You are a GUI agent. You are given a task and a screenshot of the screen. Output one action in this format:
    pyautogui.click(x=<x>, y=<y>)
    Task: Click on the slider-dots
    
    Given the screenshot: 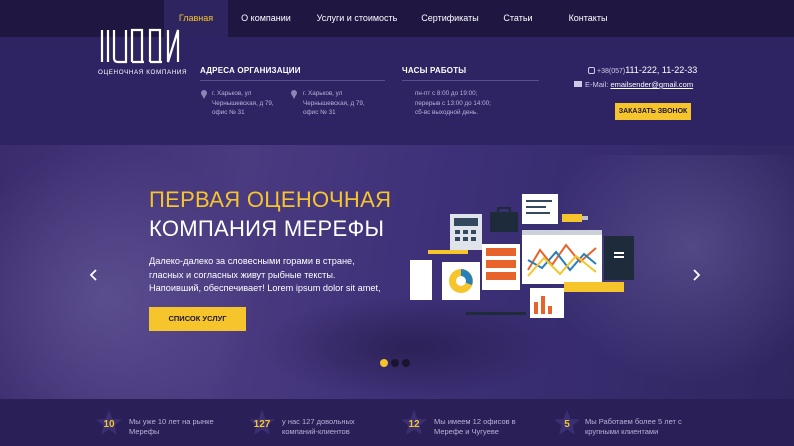 What is the action you would take?
    pyautogui.click(x=395, y=363)
    